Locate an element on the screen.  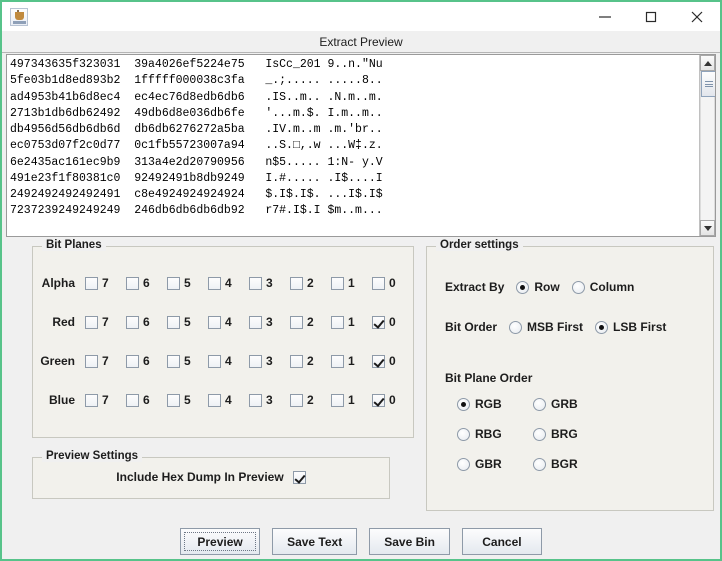
bit-plane-cell-blue-7: 7 is located at coordinates (105, 400).